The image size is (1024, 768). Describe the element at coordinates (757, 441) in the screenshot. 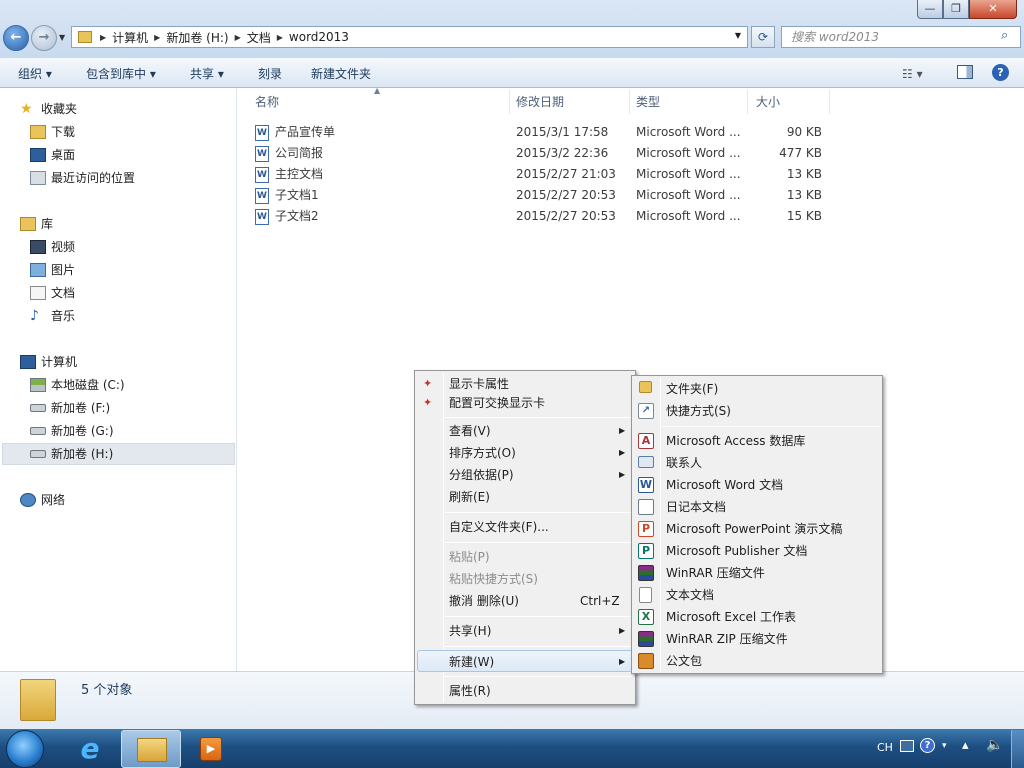

I see `new-access-item: A Microsoft Access 数据库` at that location.